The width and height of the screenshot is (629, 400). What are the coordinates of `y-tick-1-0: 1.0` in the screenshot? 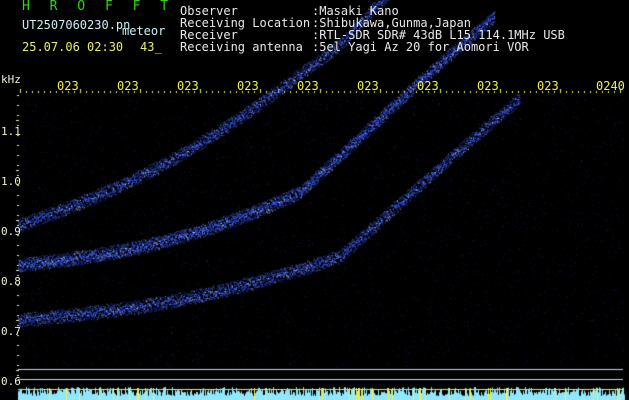 It's located at (11, 181).